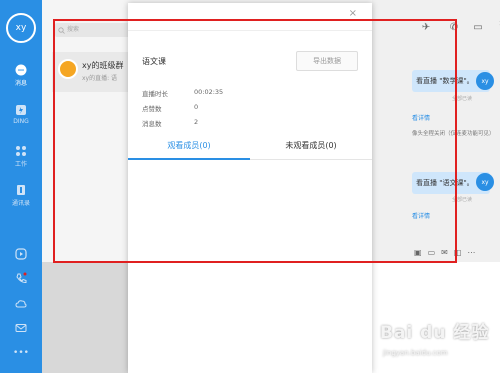 This screenshot has height=373, width=500. What do you see at coordinates (21, 254) in the screenshot?
I see `live-play-icon` at bounding box center [21, 254].